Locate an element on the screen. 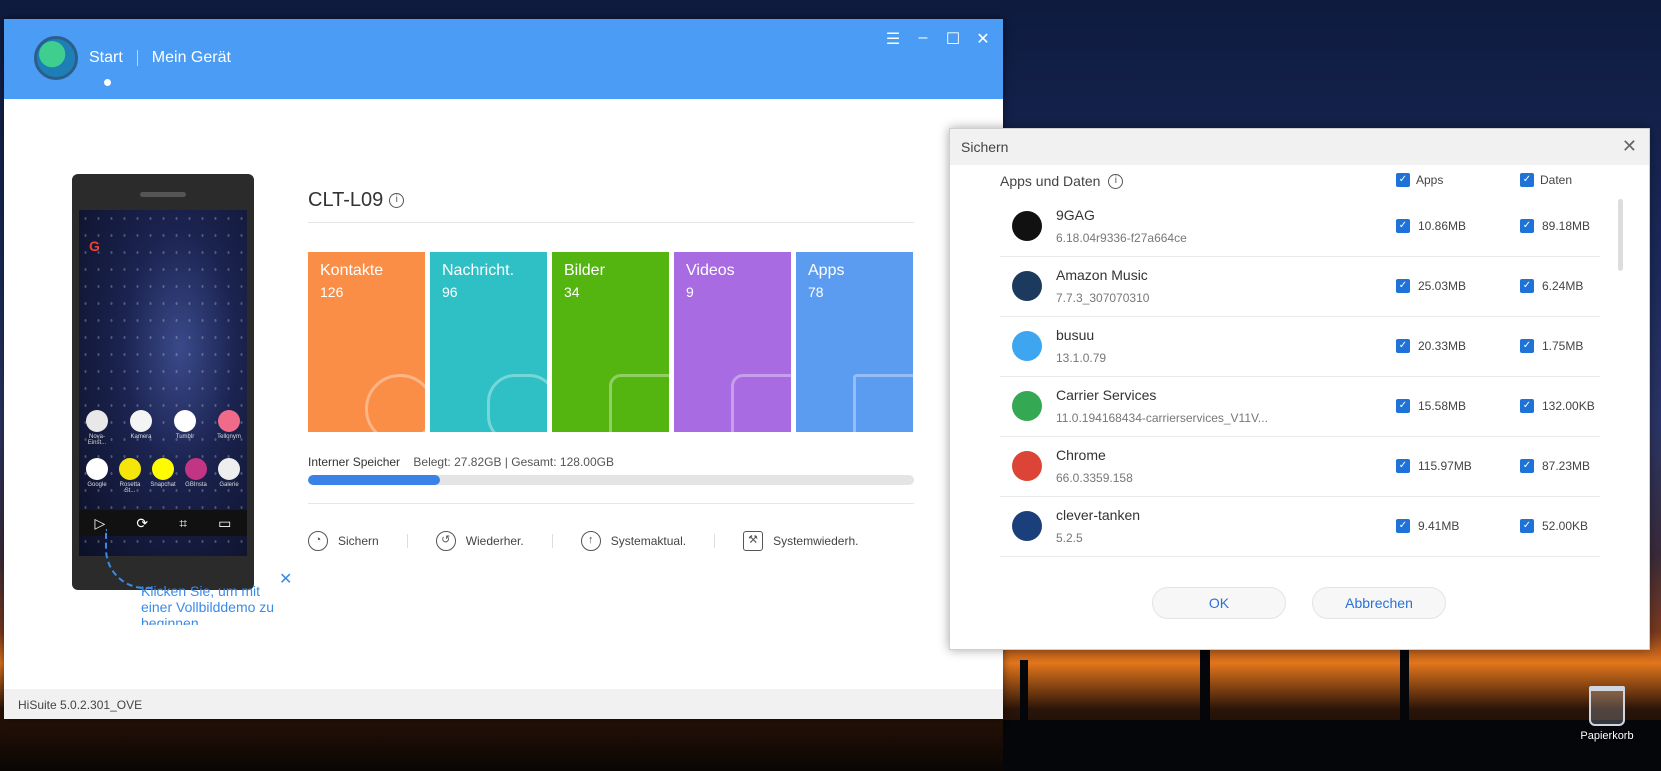 The width and height of the screenshot is (1661, 771). demo-hint-close-icon: ✕ is located at coordinates (285, 579).